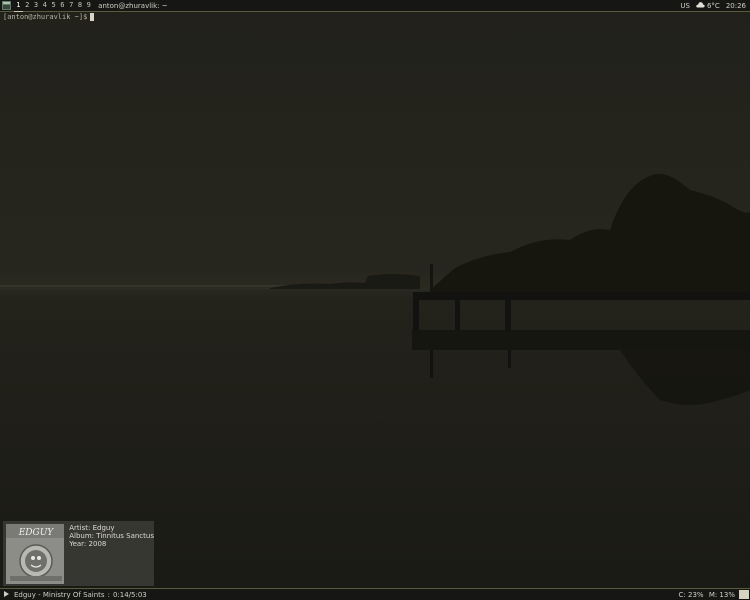 The width and height of the screenshot is (750, 600). What do you see at coordinates (36, 5) in the screenshot?
I see `workspace-3: 3` at bounding box center [36, 5].